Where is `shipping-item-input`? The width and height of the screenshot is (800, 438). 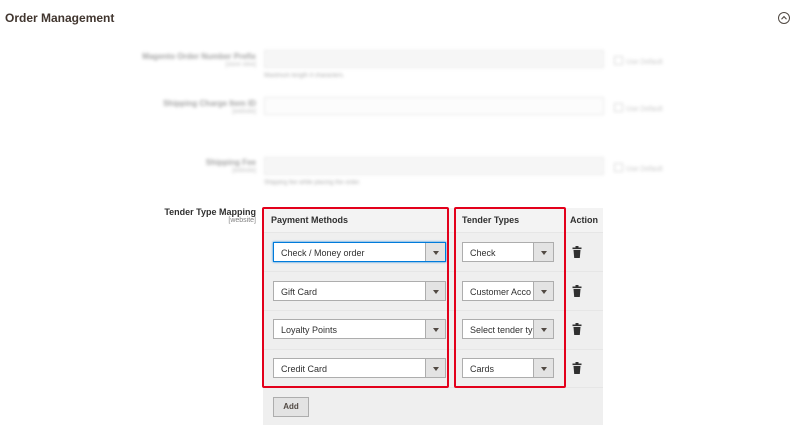
shipping-item-input is located at coordinates (434, 106).